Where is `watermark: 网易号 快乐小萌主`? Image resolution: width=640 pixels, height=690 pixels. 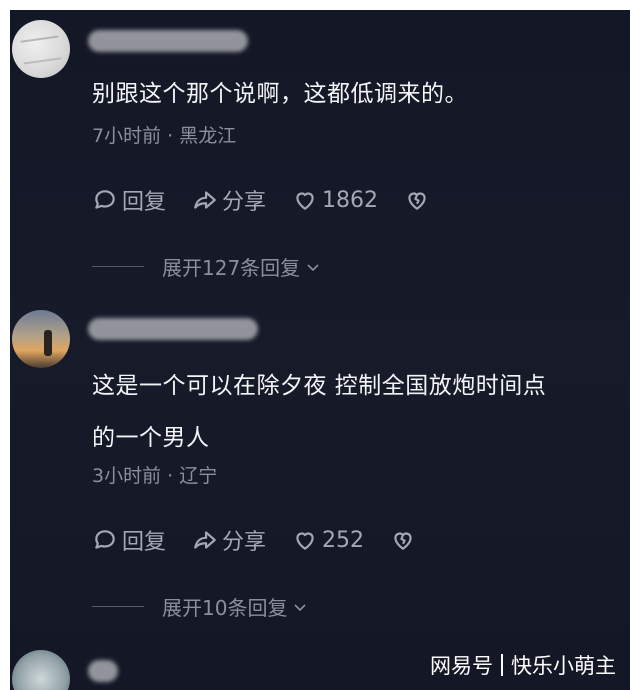 watermark: 网易号 快乐小萌主 is located at coordinates (523, 665).